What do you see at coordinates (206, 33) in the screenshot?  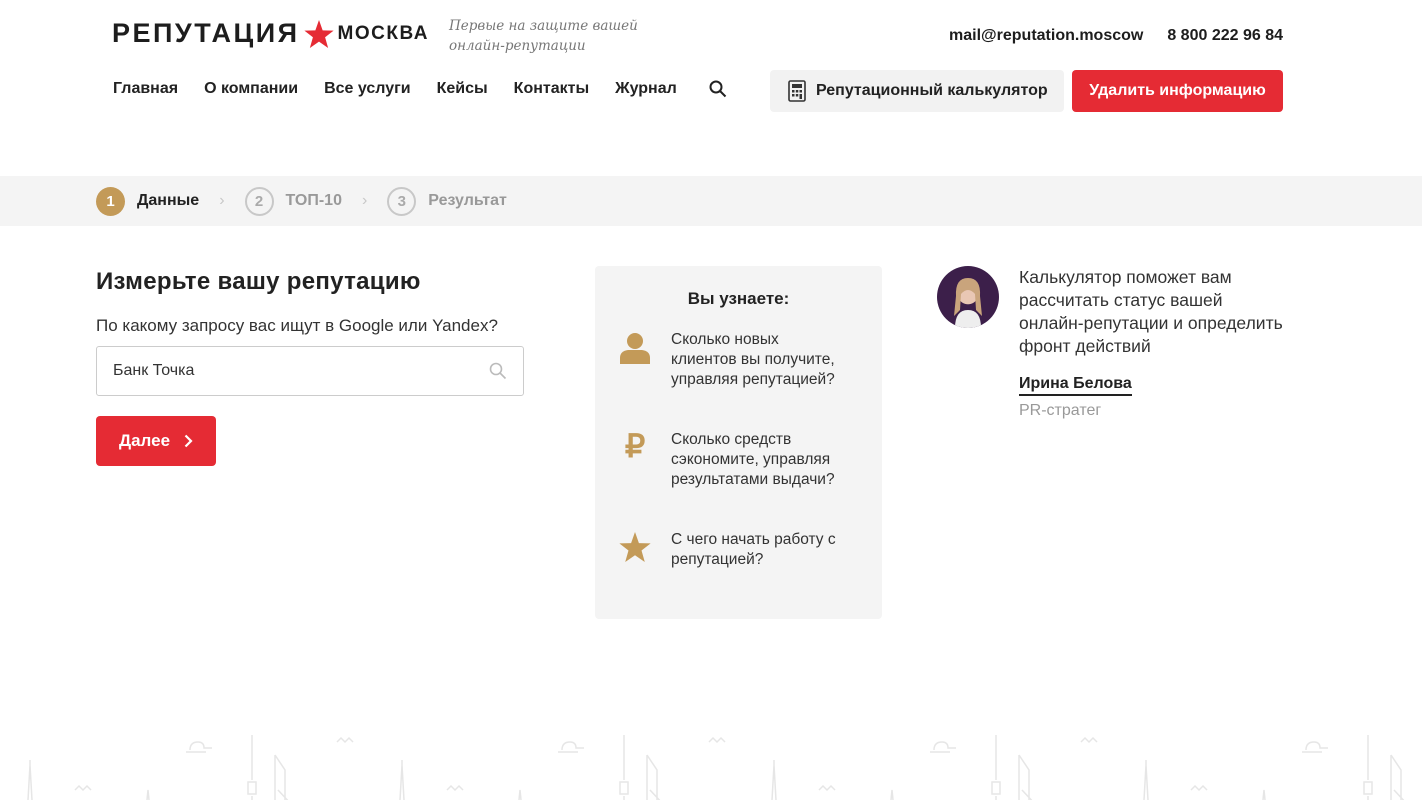 I see `logo-word-reputation: РЕПУТАЦИЯ` at bounding box center [206, 33].